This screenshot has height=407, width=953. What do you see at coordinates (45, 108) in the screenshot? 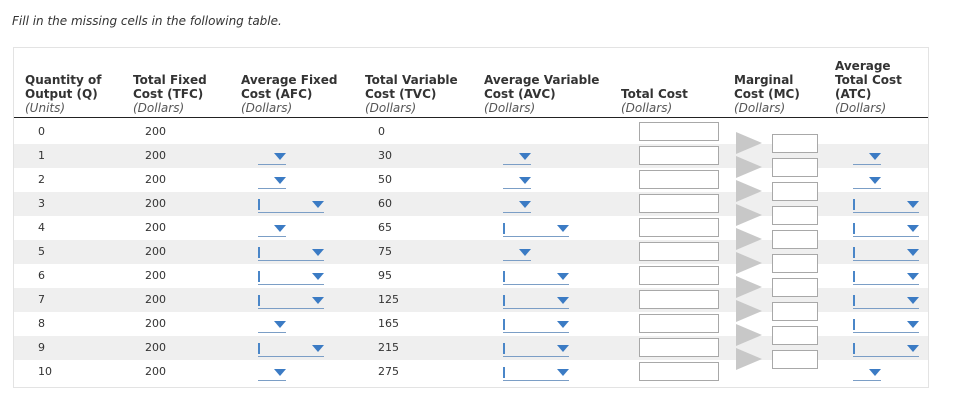
I see `header-quantity-unit: (Units)` at bounding box center [45, 108].